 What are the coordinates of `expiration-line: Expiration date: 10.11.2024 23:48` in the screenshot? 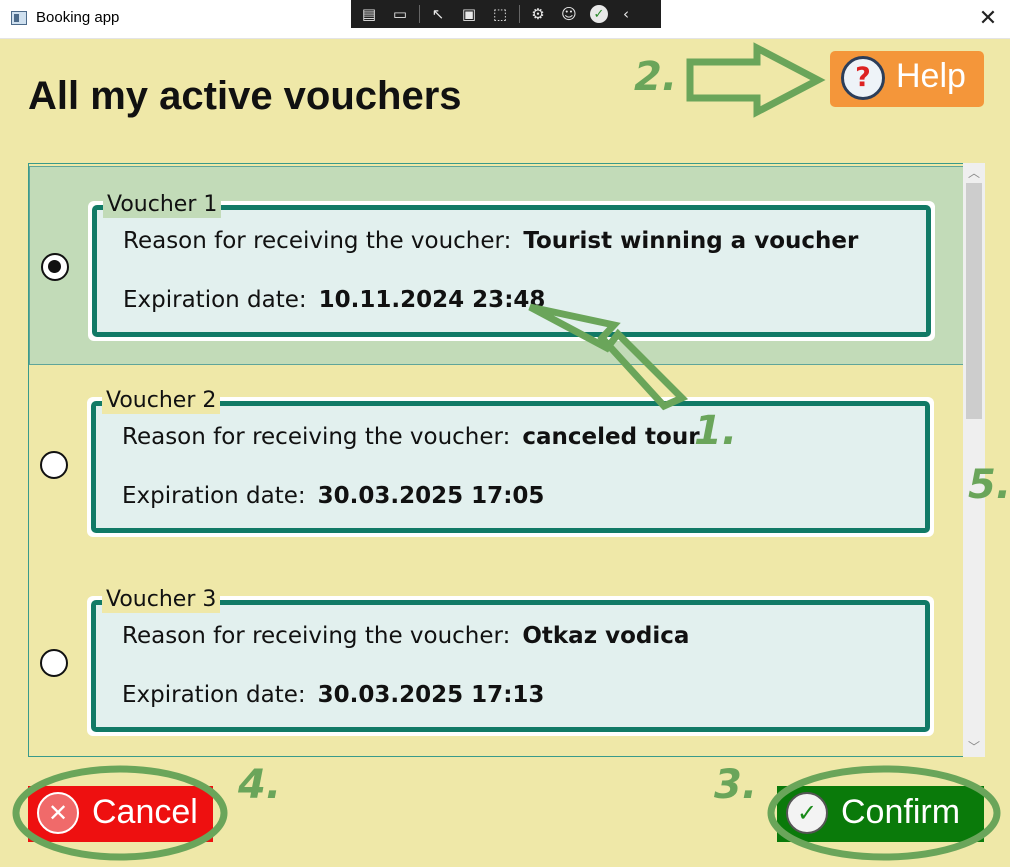 It's located at (334, 300).